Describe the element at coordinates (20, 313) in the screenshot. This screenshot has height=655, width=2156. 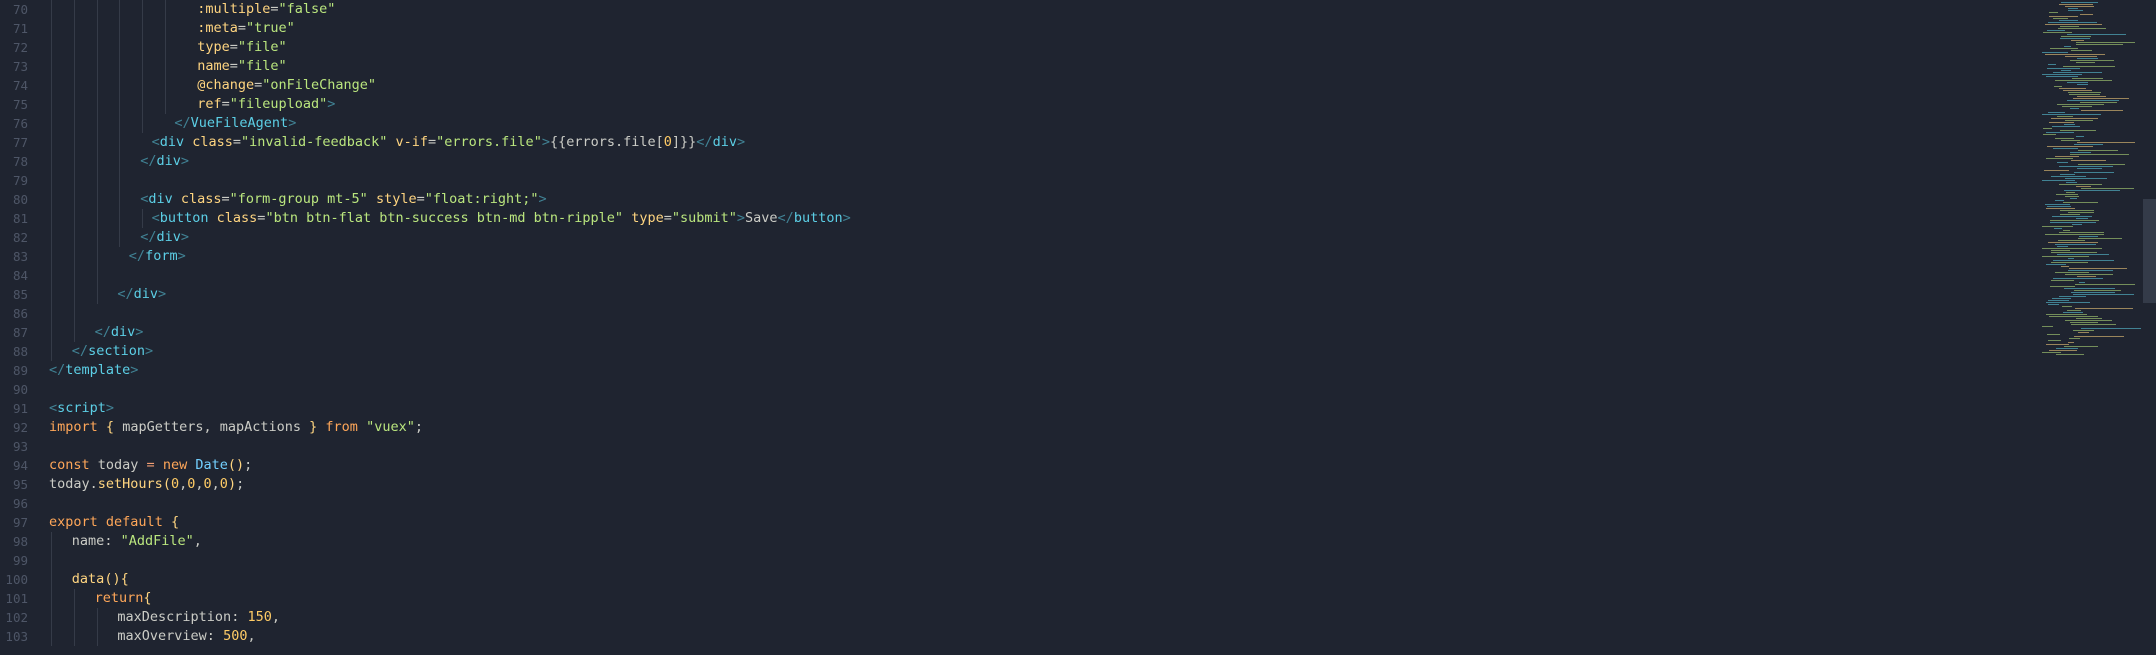
I see `line-number: 86` at that location.